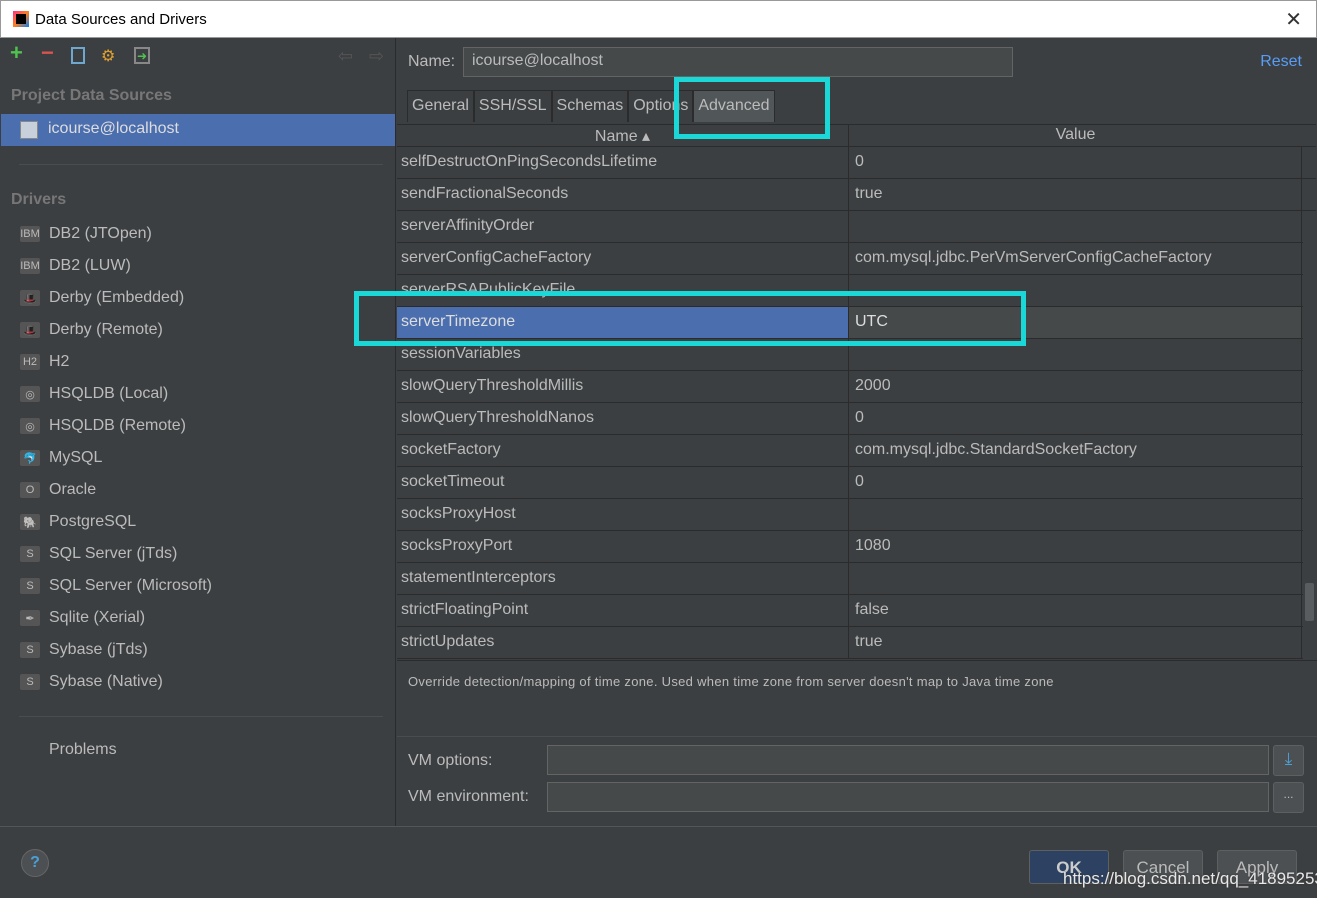  Describe the element at coordinates (76, 457) in the screenshot. I see `driver-label: MySQL` at that location.